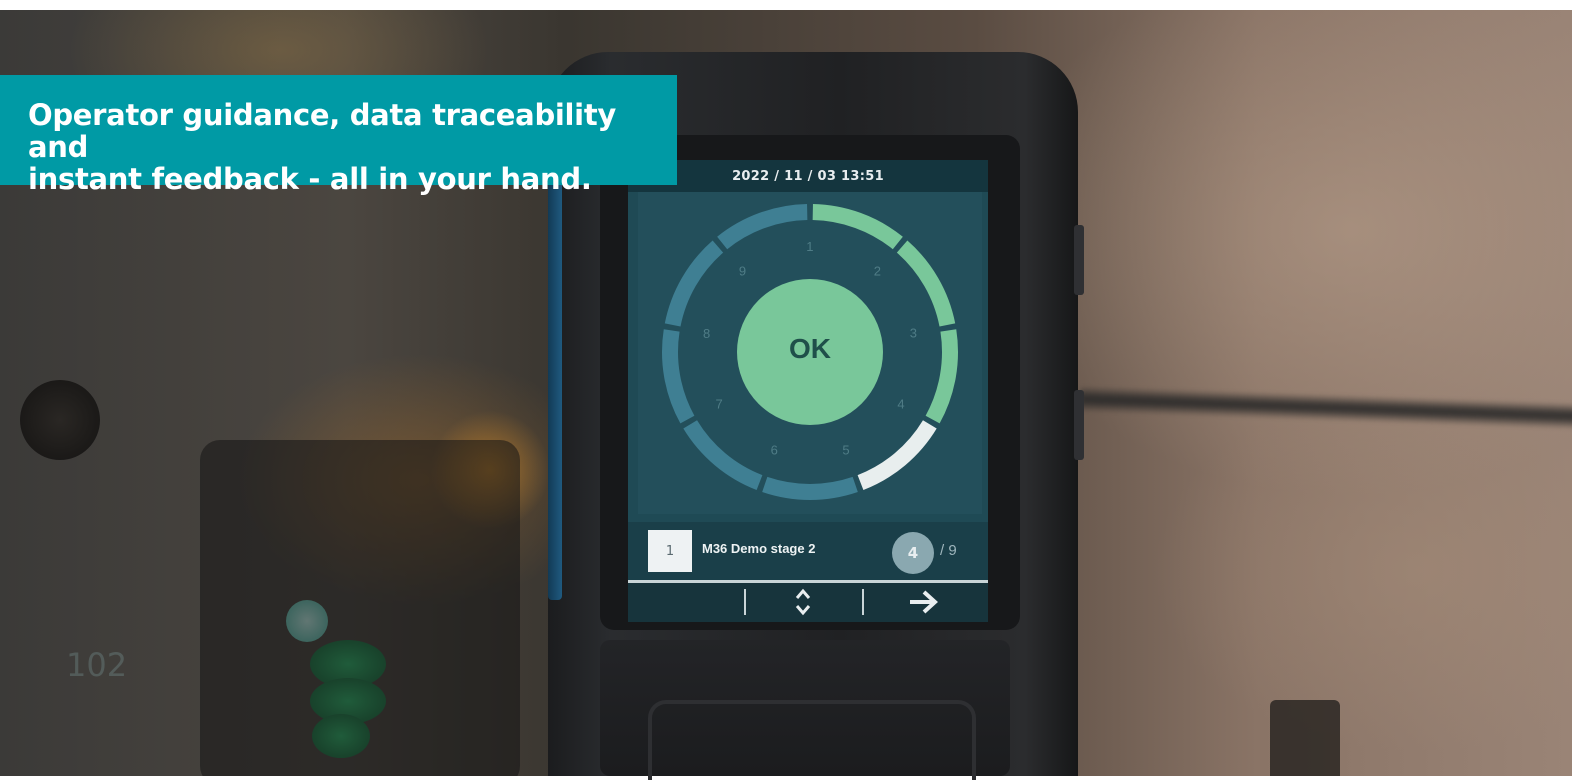 Image resolution: width=1572 pixels, height=780 pixels. What do you see at coordinates (774, 450) in the screenshot?
I see `ring-number-label: 6` at bounding box center [774, 450].